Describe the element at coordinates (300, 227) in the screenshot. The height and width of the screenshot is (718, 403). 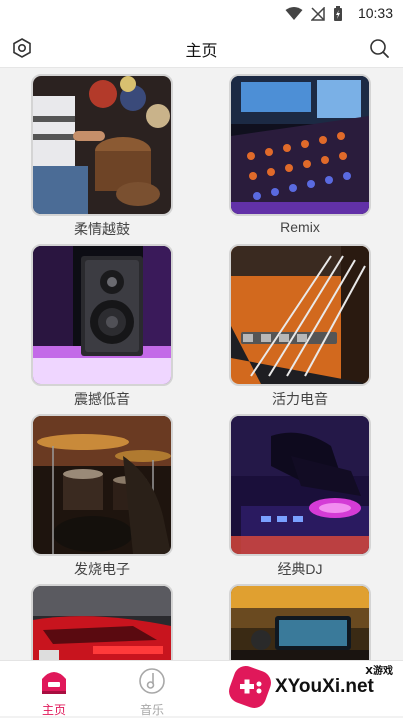
I see `playlist-label: Remix` at that location.